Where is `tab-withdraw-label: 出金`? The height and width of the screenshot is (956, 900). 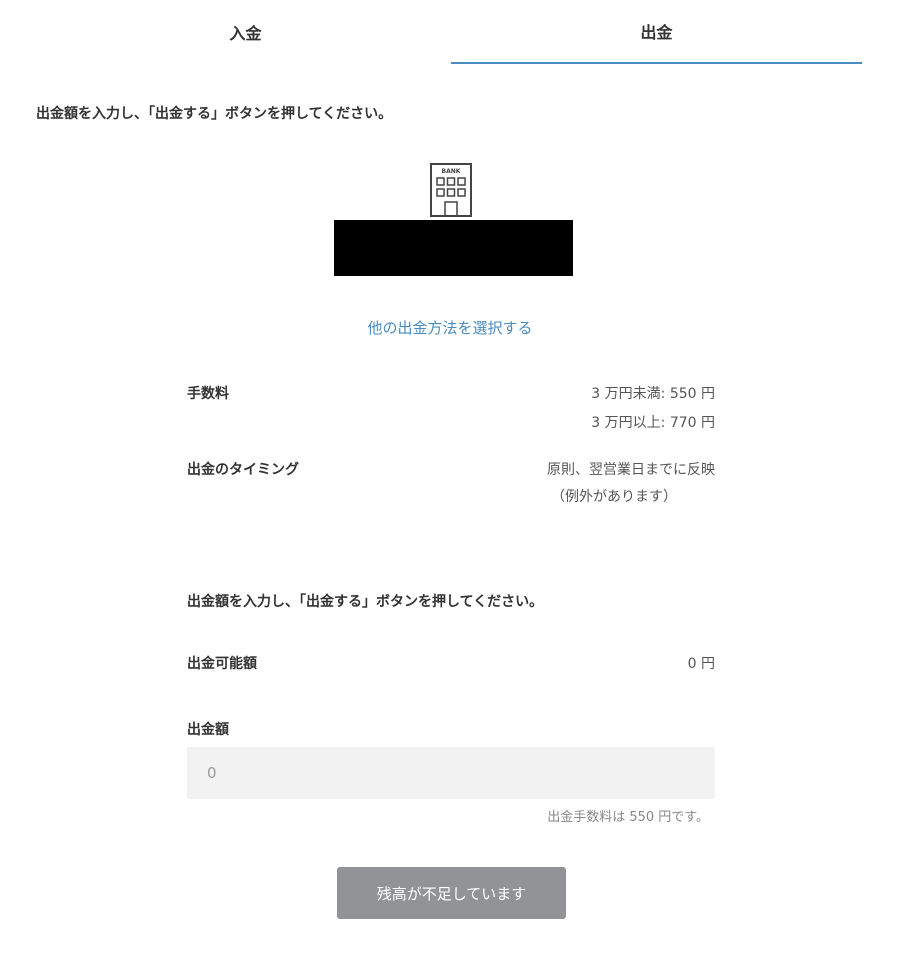
tab-withdraw-label: 出金 is located at coordinates (656, 32).